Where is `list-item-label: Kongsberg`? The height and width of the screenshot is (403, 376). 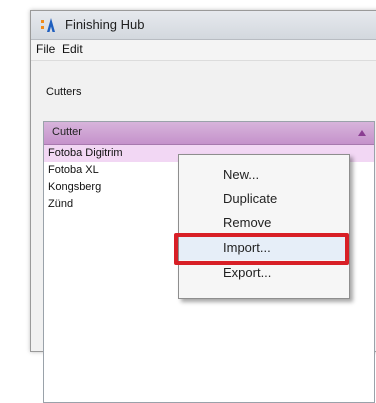
list-item-label: Kongsberg is located at coordinates (75, 187).